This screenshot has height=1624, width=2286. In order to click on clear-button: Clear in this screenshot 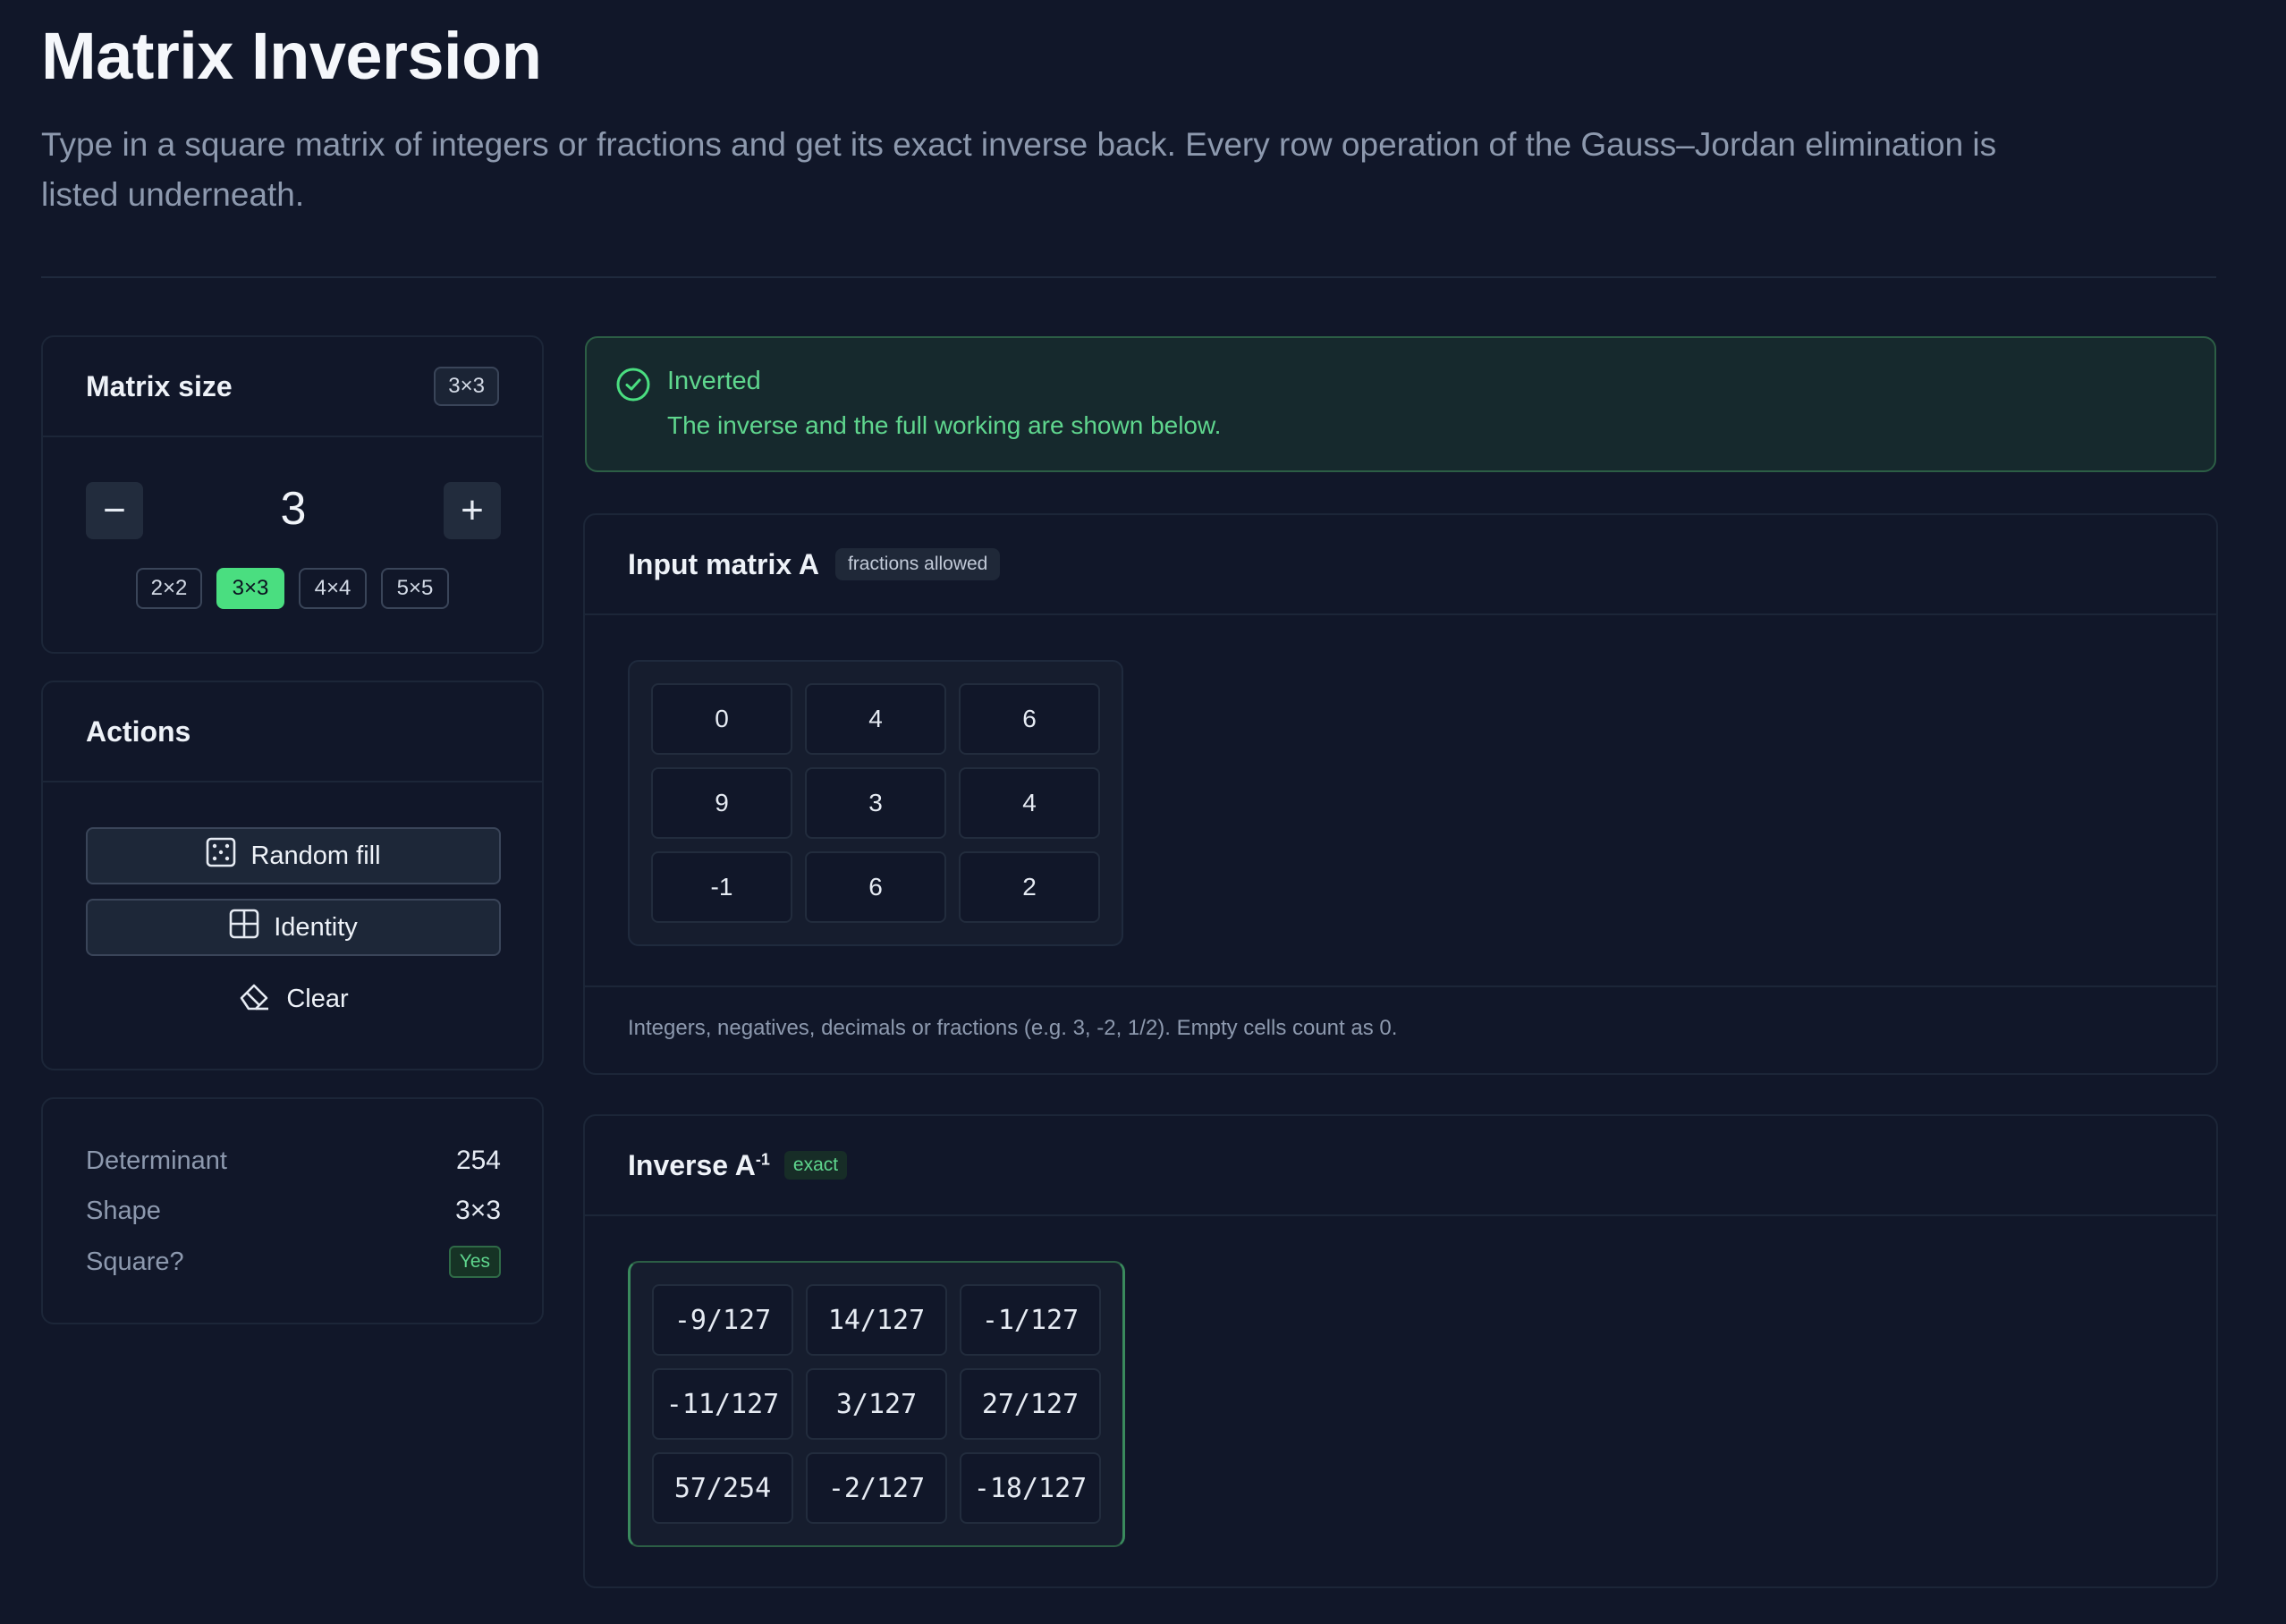, I will do `click(293, 999)`.